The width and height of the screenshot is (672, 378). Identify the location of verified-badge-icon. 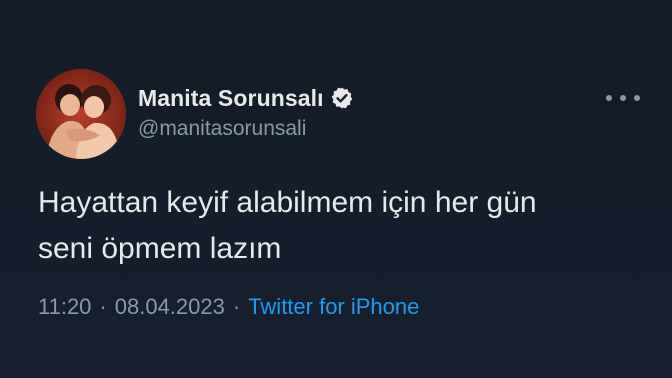
(341, 98).